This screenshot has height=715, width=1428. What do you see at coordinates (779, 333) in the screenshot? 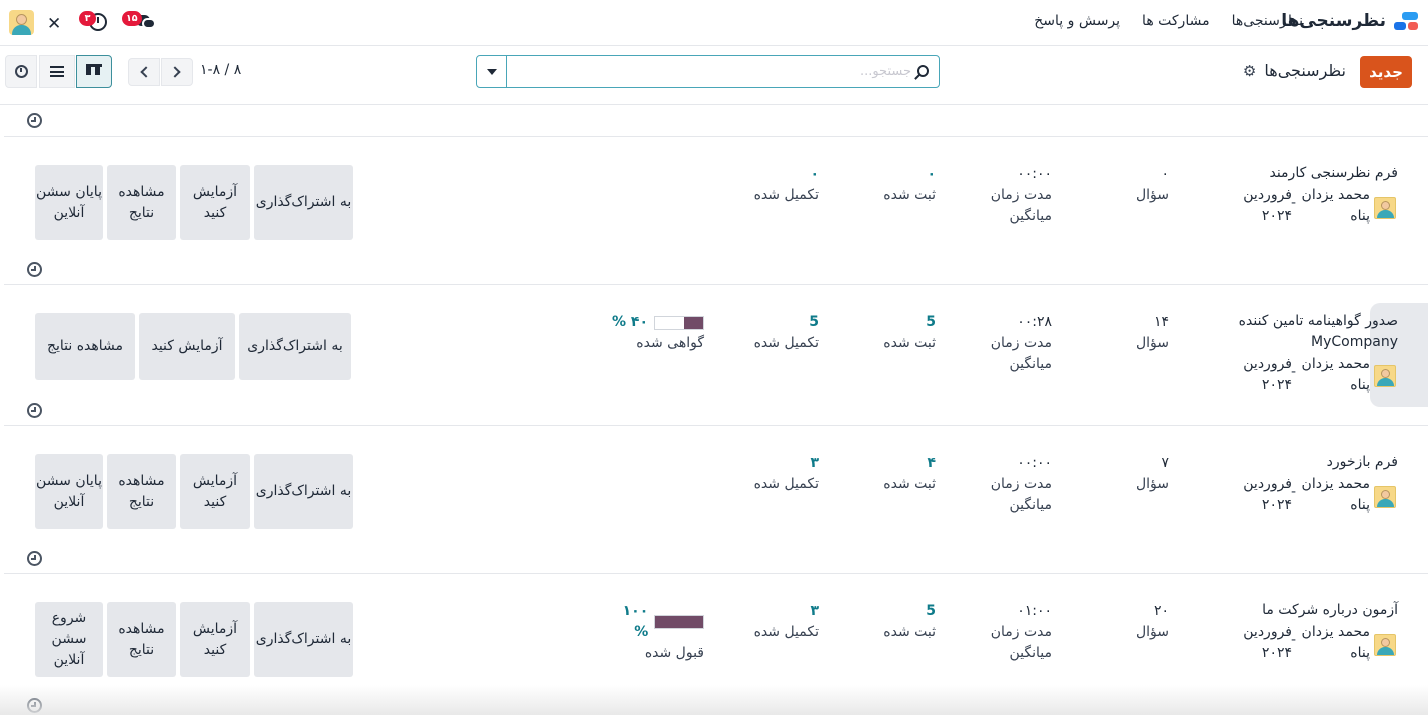
I see `completed-stat: 5 تکمیل شده` at bounding box center [779, 333].